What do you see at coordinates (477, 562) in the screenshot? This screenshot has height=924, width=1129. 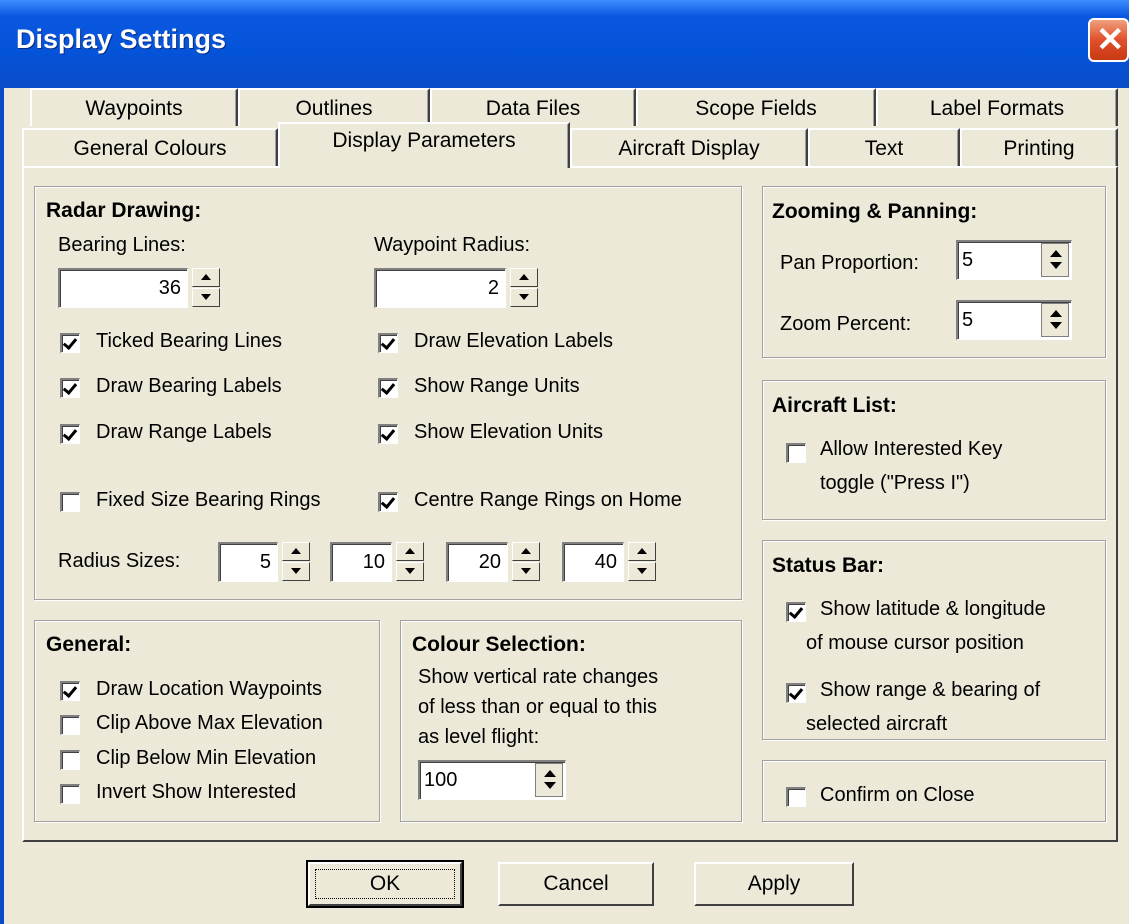 I see `radius-size-input: 20` at bounding box center [477, 562].